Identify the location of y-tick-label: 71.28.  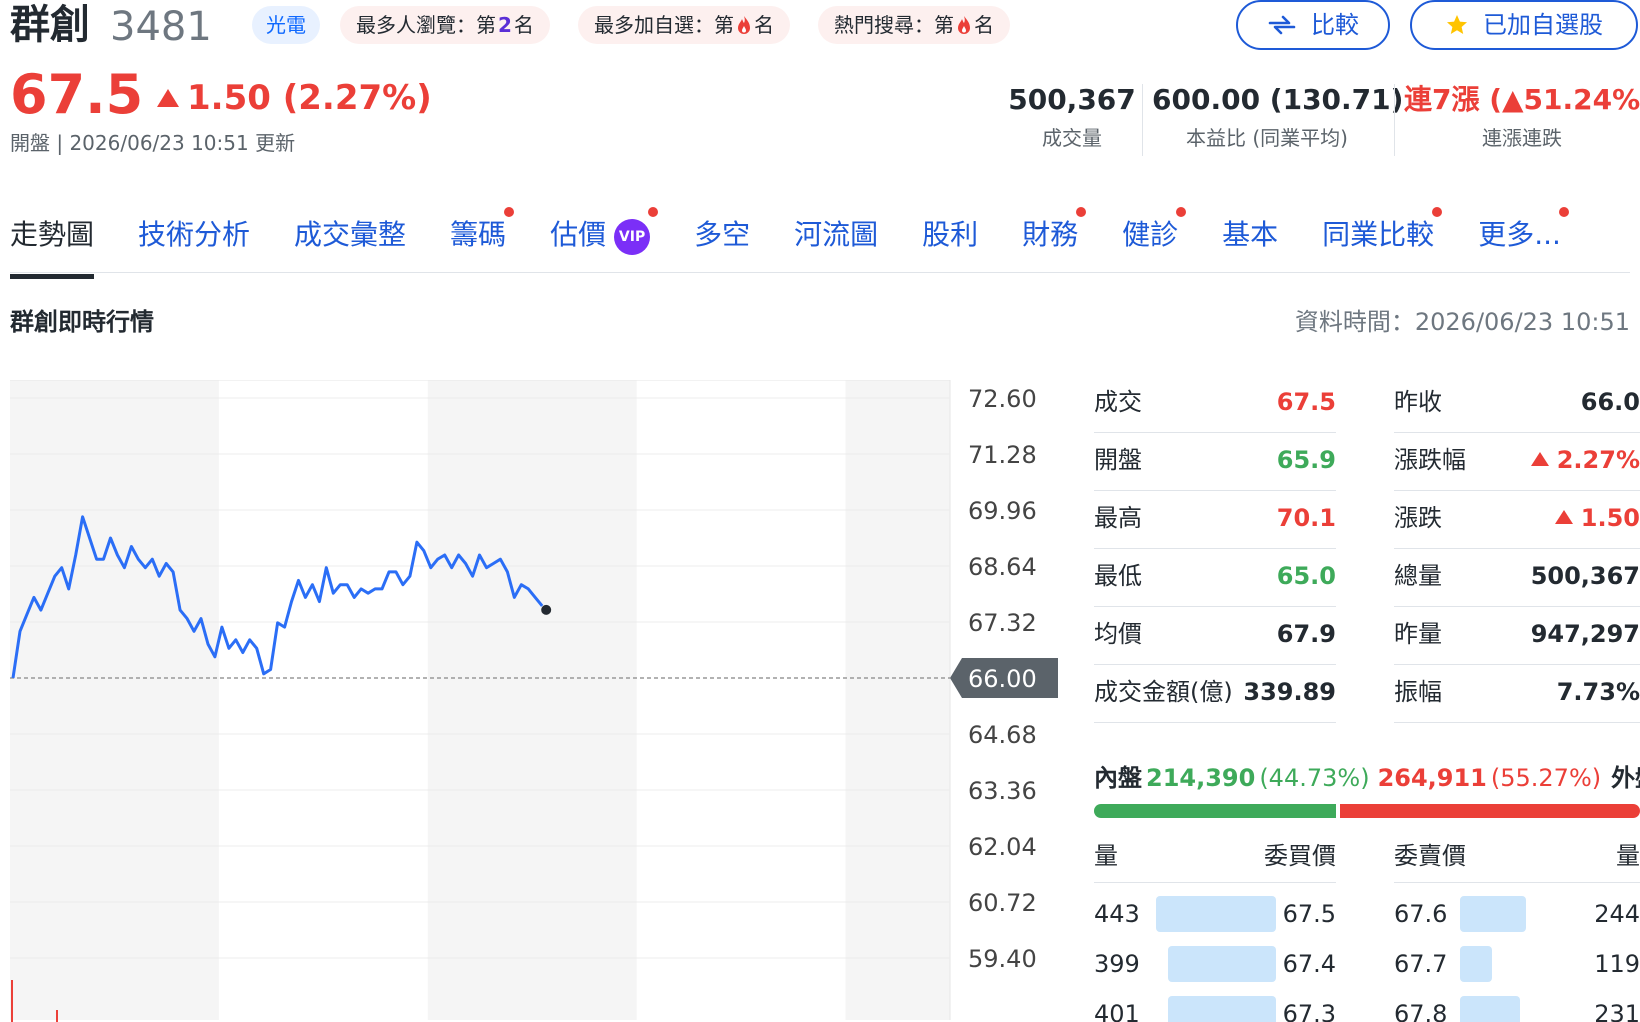
(1002, 455).